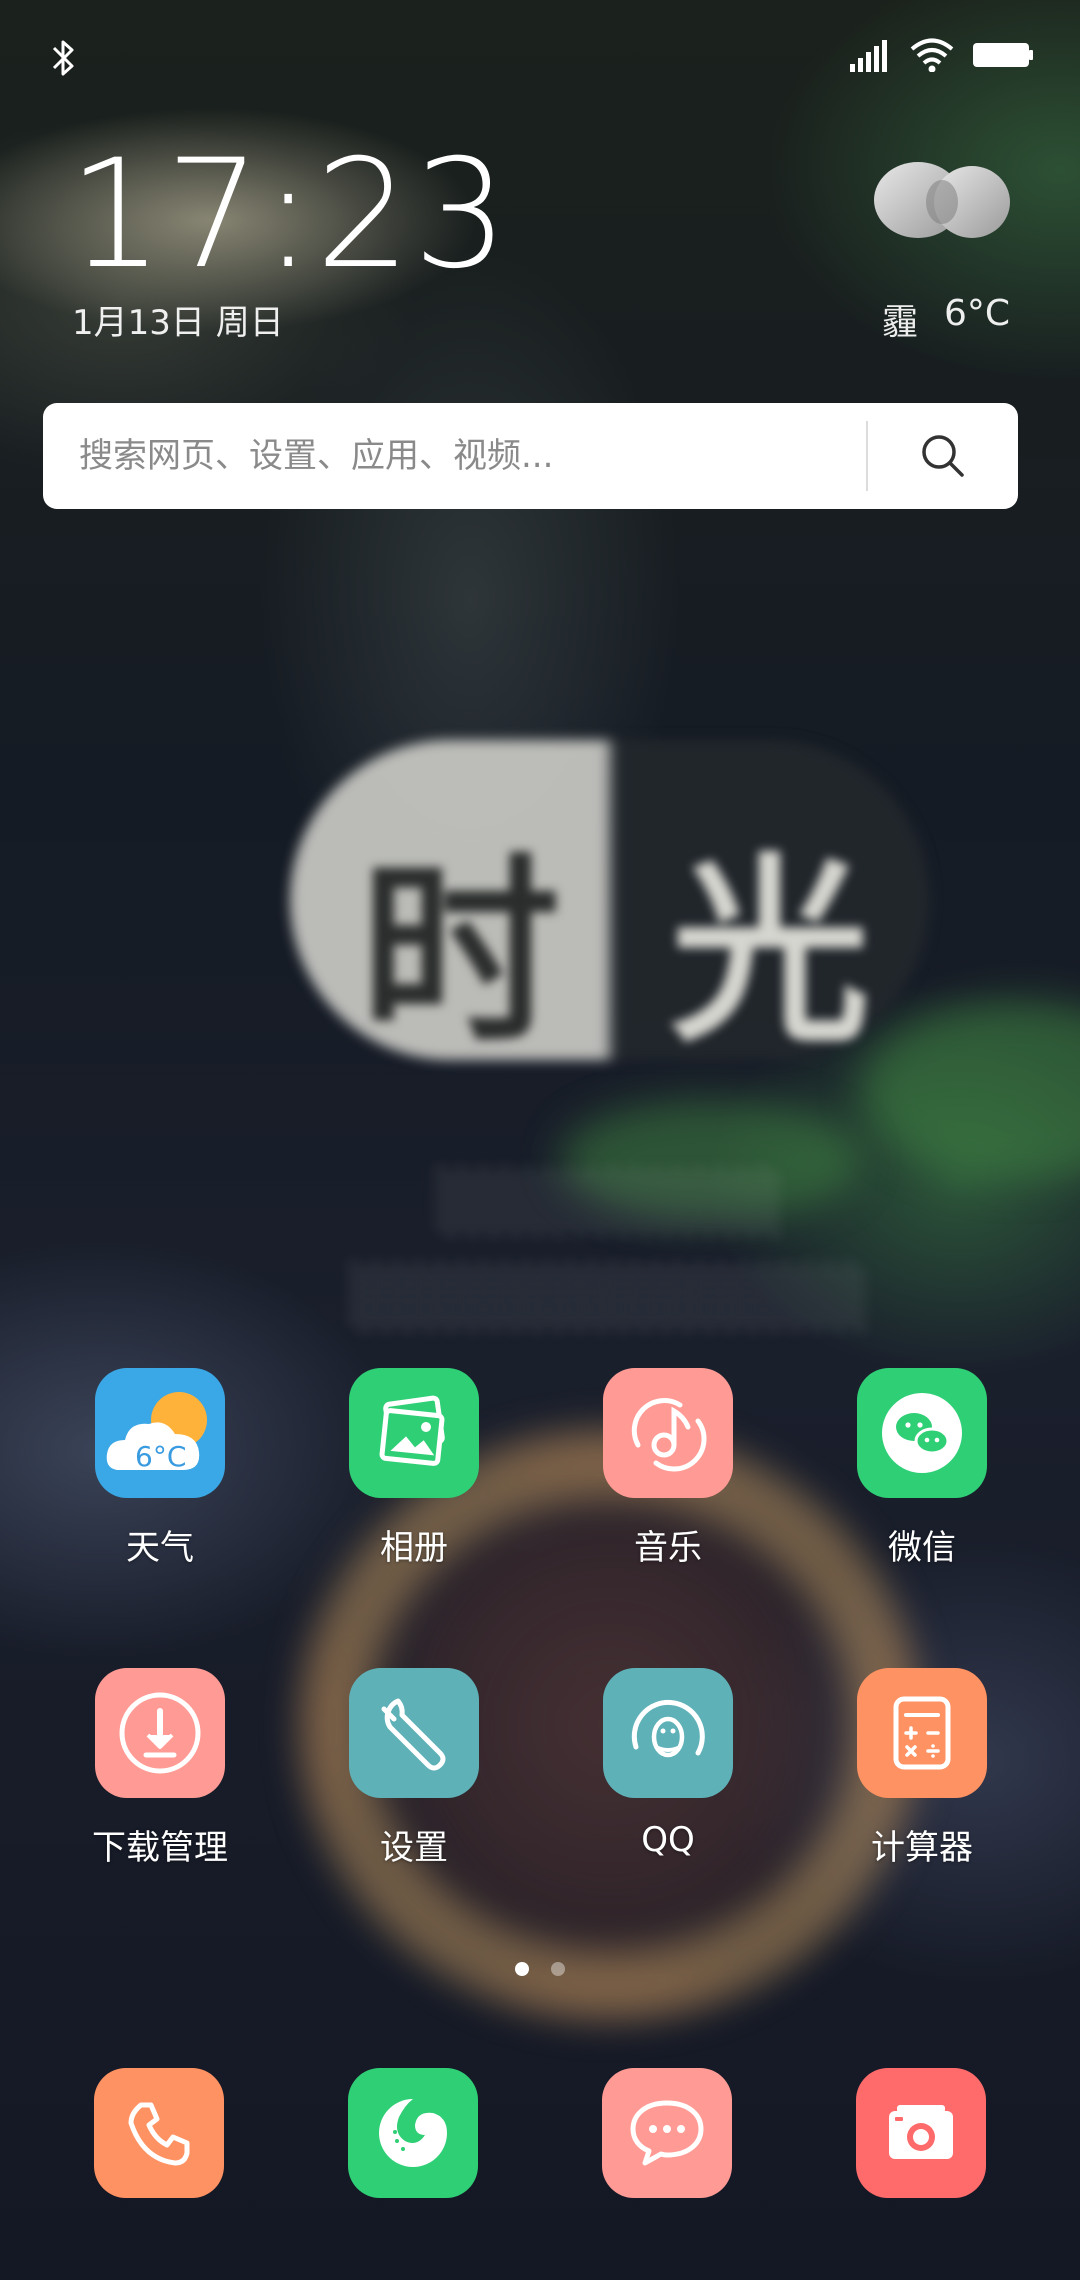 The height and width of the screenshot is (2280, 1080). What do you see at coordinates (932, 55) in the screenshot?
I see `wifi-icon` at bounding box center [932, 55].